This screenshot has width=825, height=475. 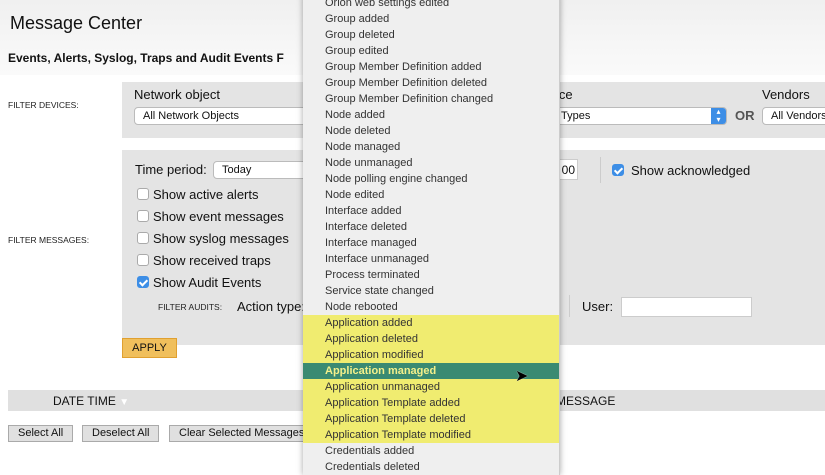 I want to click on dropdown-item: Group edited, so click(x=431, y=51).